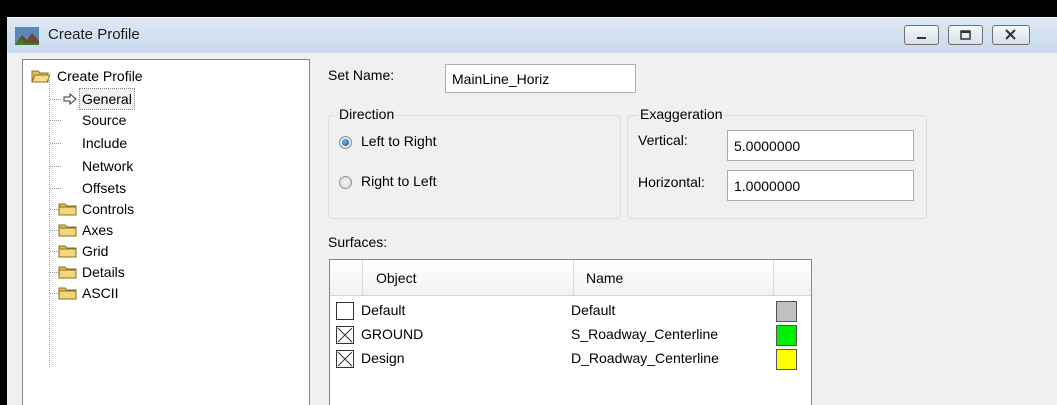 The width and height of the screenshot is (1057, 405). I want to click on table-row: Default Default, so click(570, 311).